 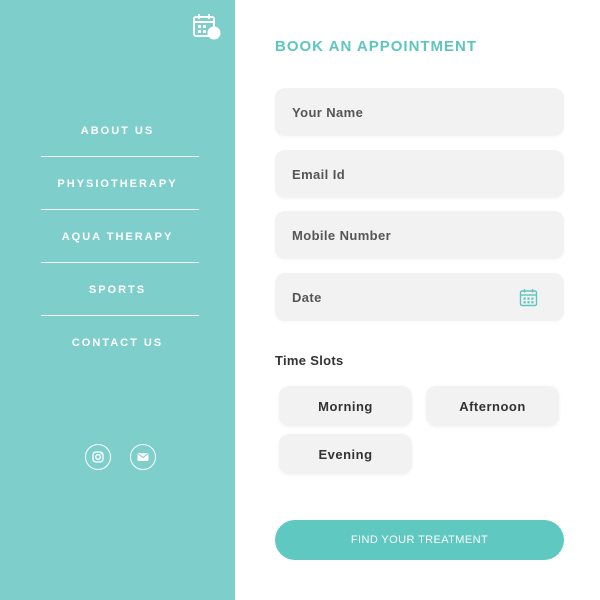 I want to click on slot-morning-button: Morning, so click(x=345, y=406).